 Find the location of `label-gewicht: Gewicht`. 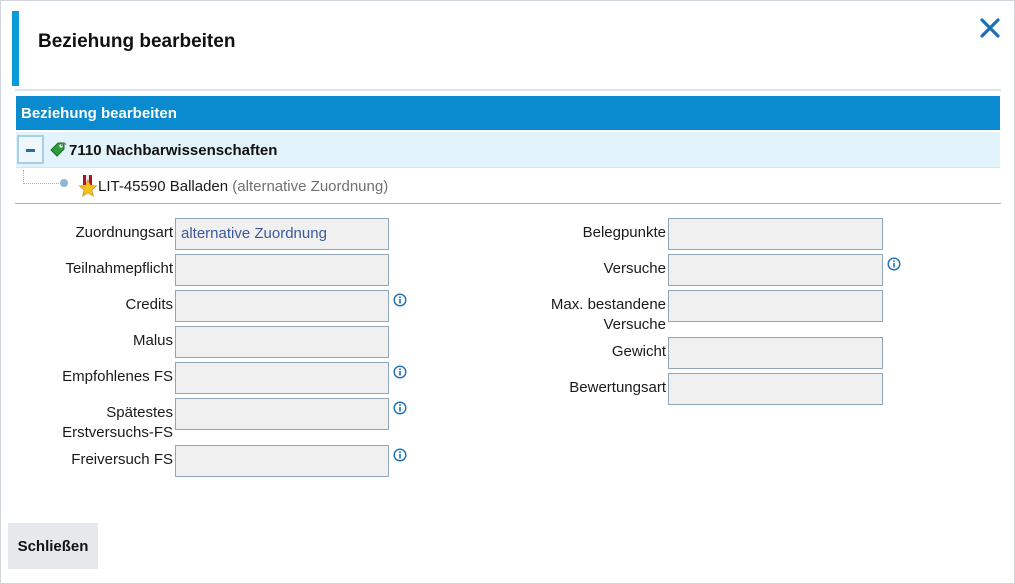

label-gewicht: Gewicht is located at coordinates (638, 351).